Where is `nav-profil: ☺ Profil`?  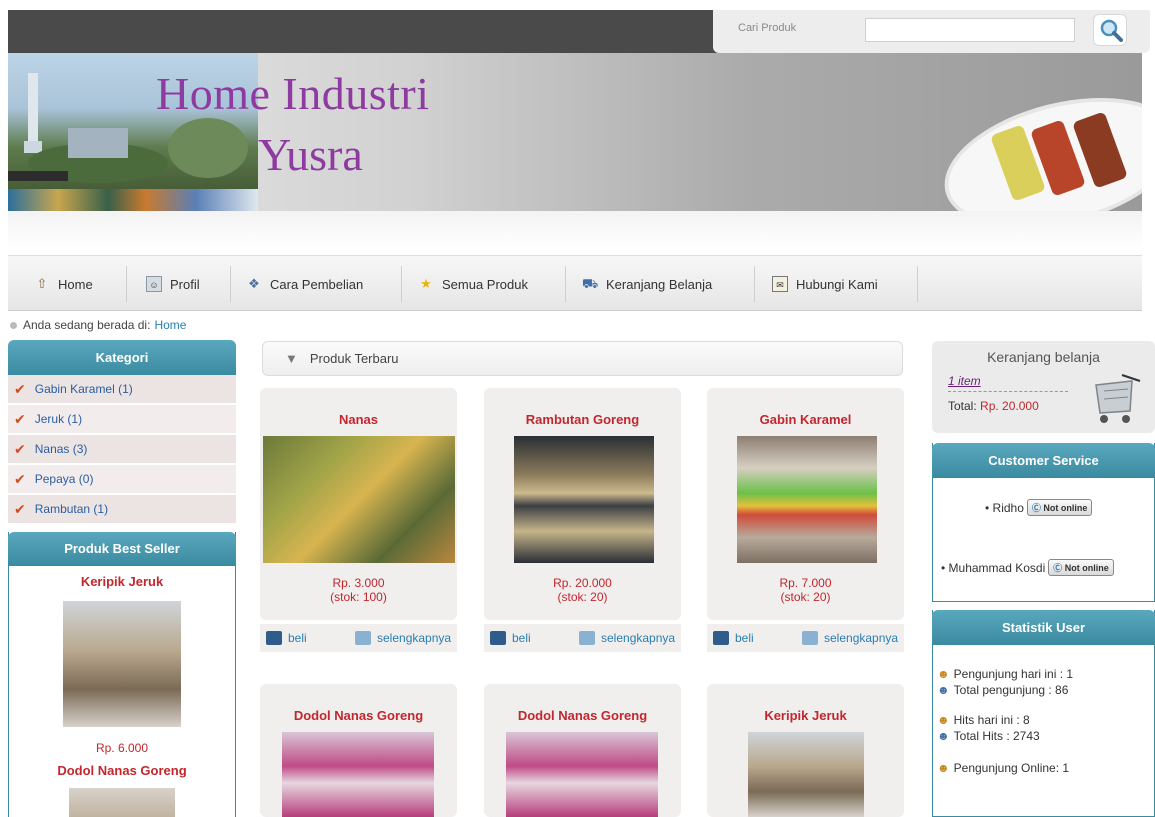
nav-profil: ☺ Profil is located at coordinates (173, 284).